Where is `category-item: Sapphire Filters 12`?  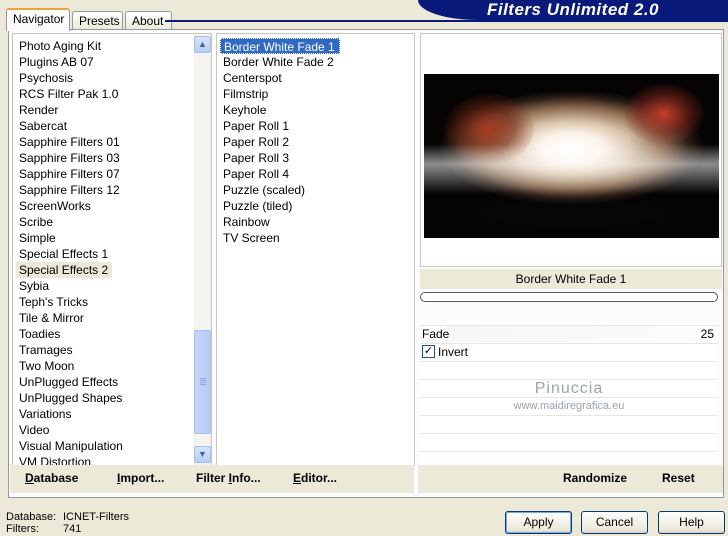 category-item: Sapphire Filters 12 is located at coordinates (68, 190).